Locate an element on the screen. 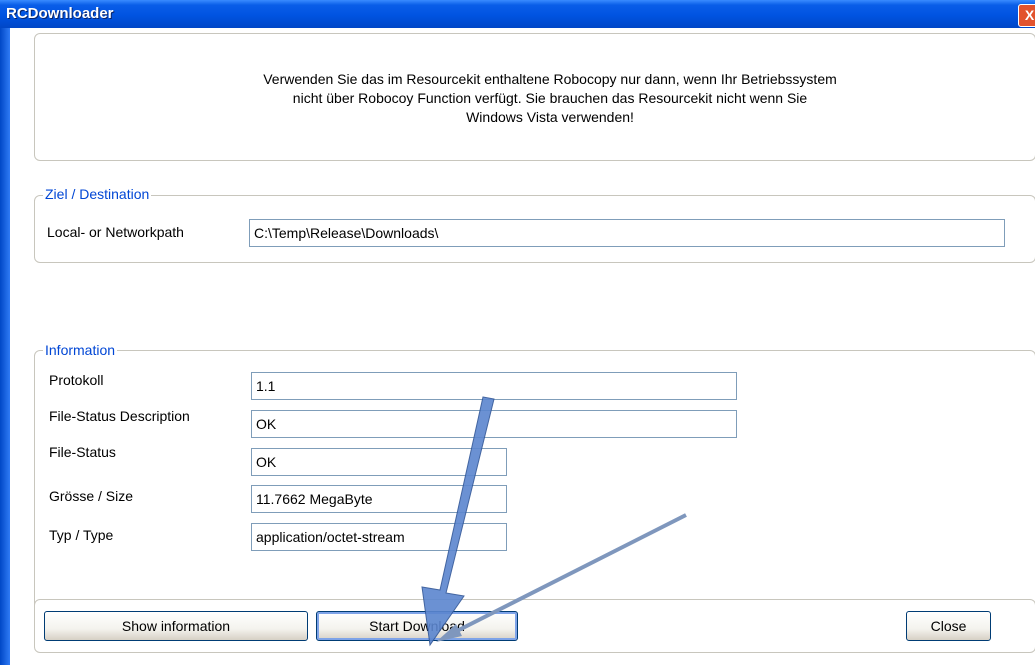  size-field: 11.7662 MegaByte is located at coordinates (379, 499).